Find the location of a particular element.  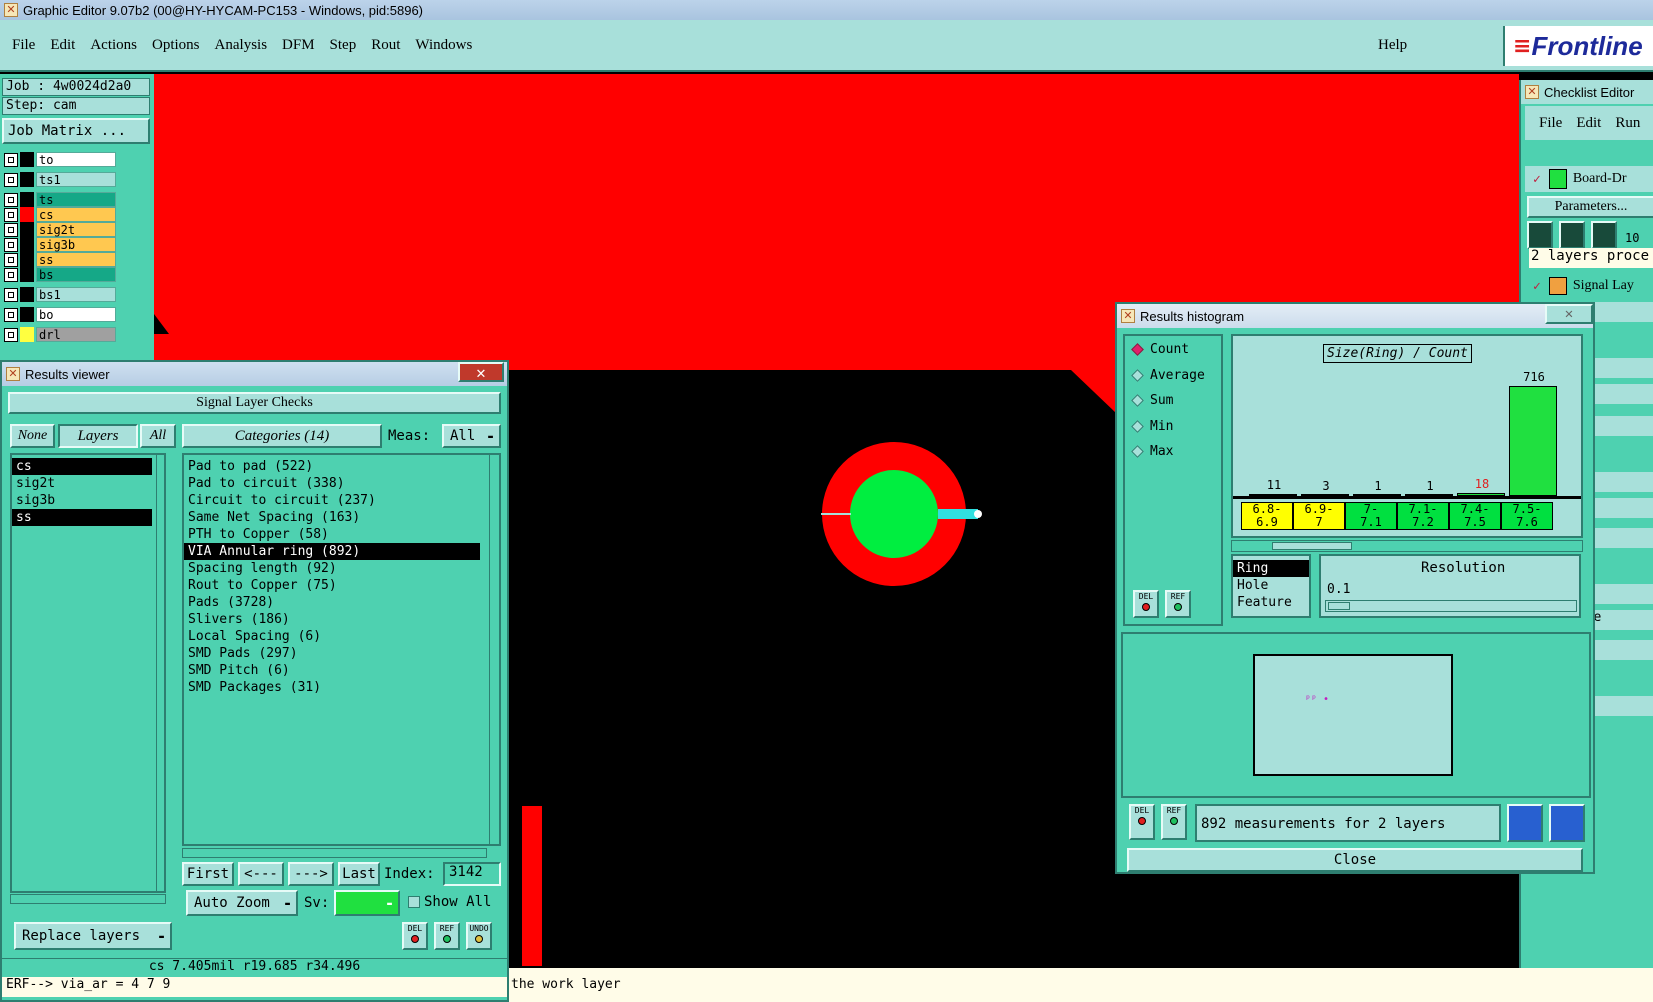

result-layer-item: sig3b is located at coordinates (82, 500).